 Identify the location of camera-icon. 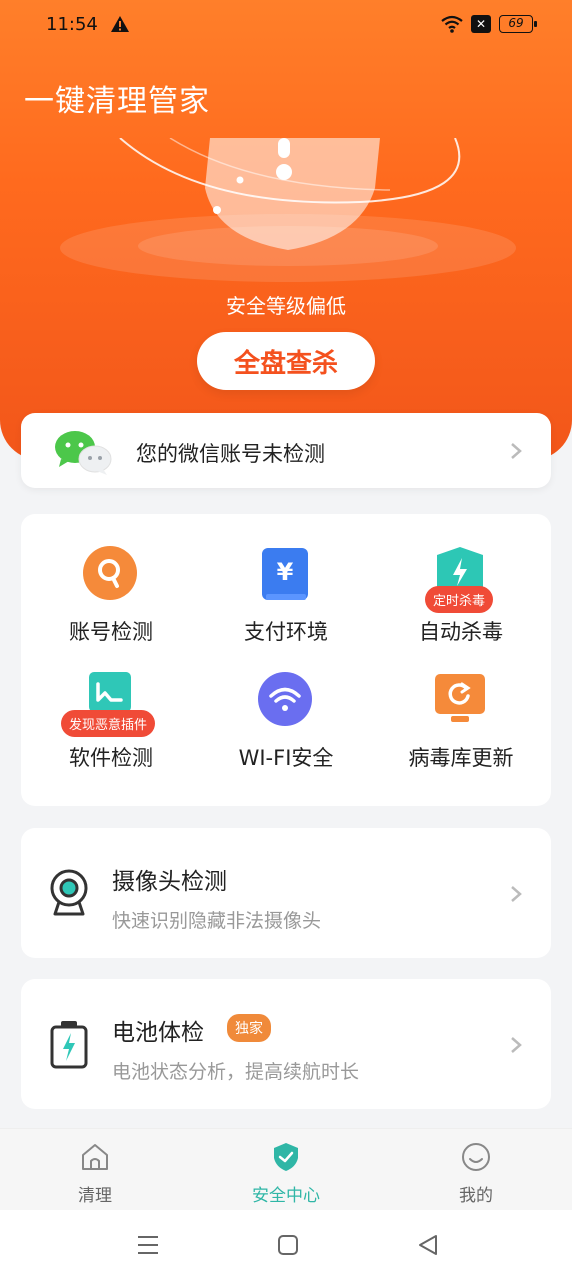
(69, 892).